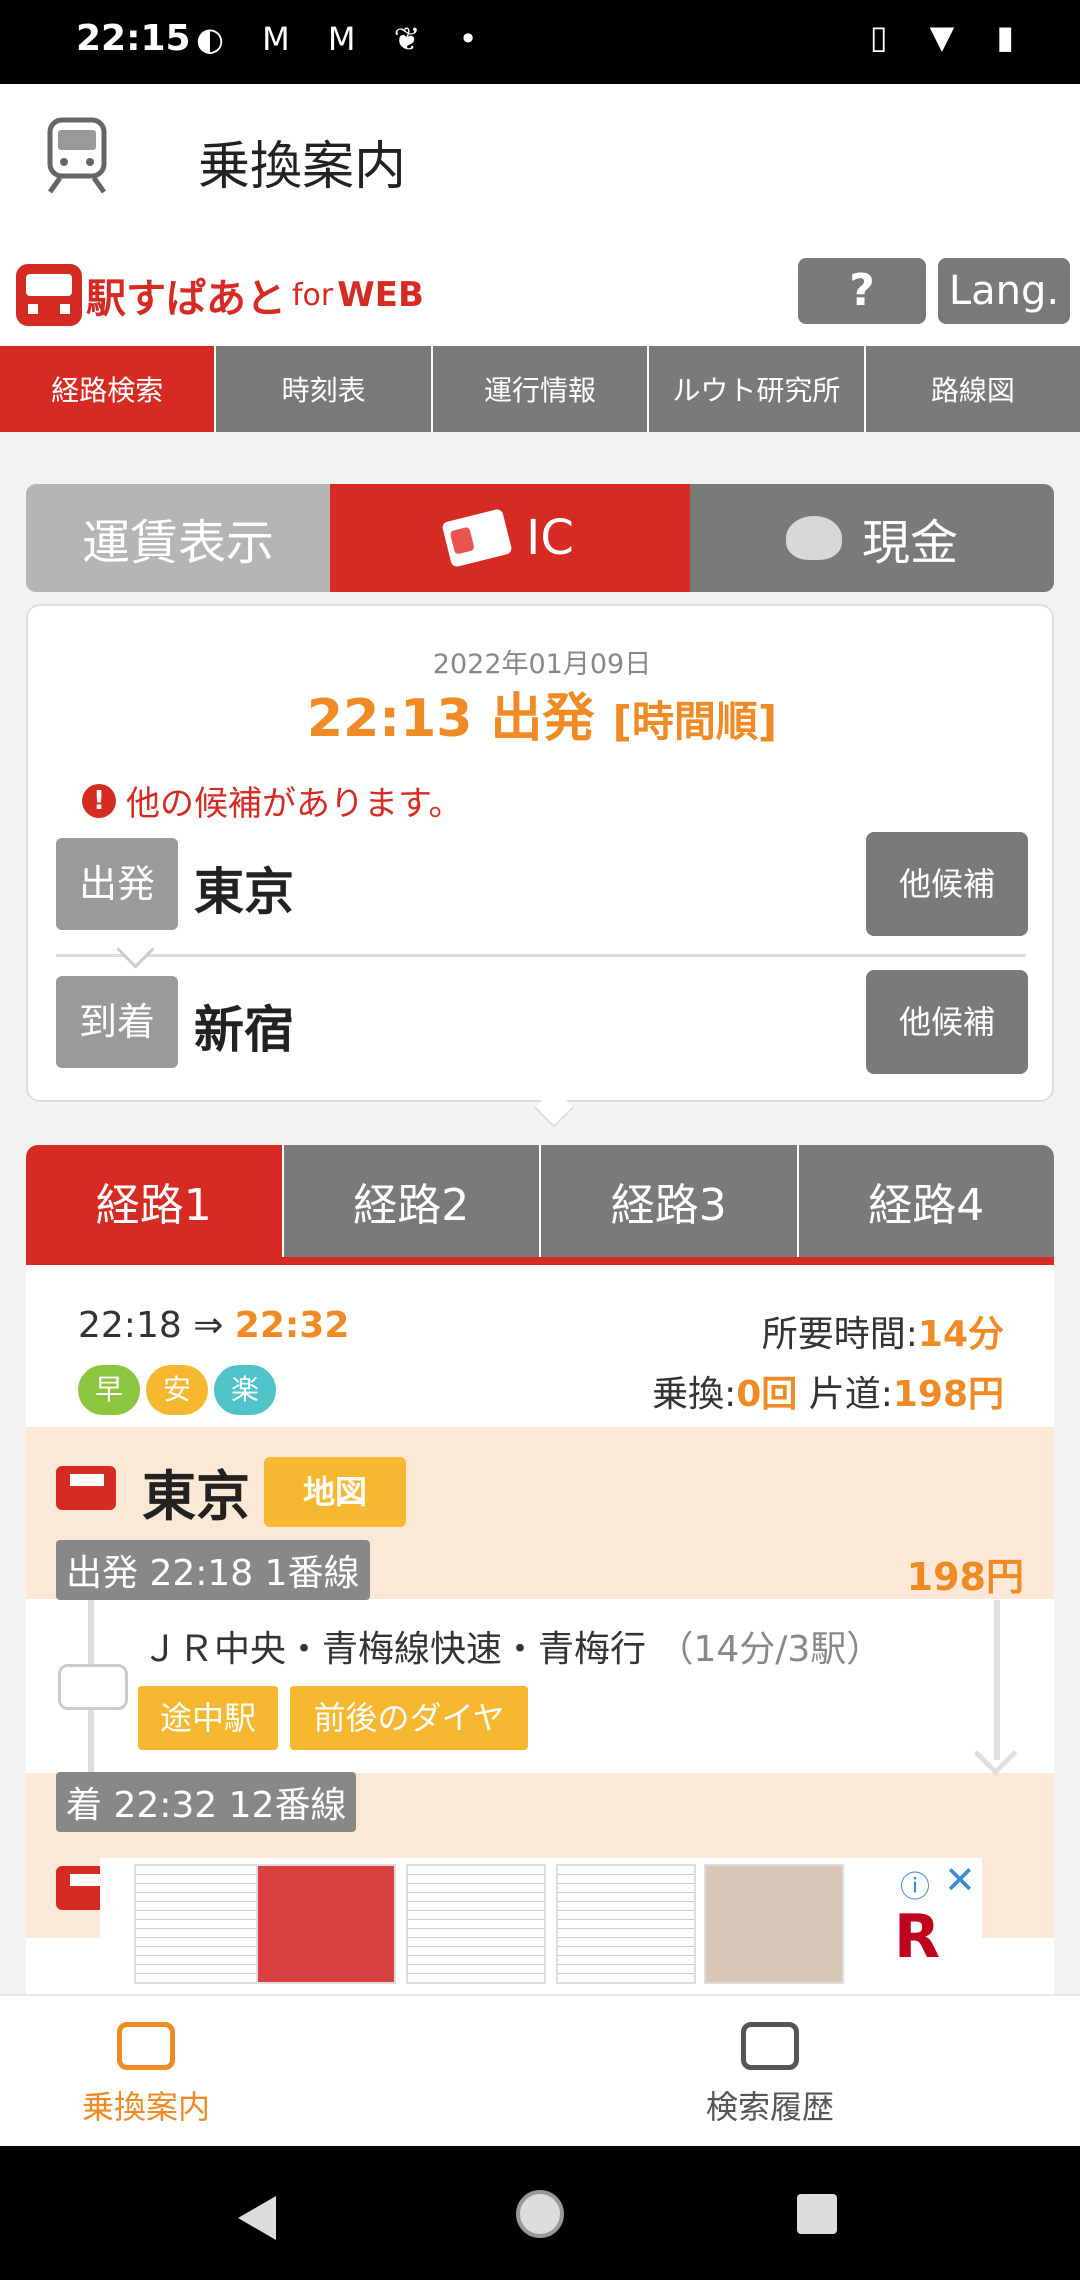  I want to click on transfer-and-fare: 乗換:0回 片道:198円, so click(828, 1391).